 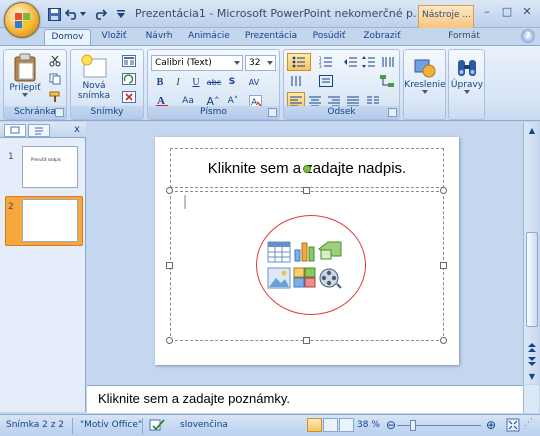 What do you see at coordinates (382, 37) in the screenshot?
I see `tab-zobrazit: Zobraziť` at bounding box center [382, 37].